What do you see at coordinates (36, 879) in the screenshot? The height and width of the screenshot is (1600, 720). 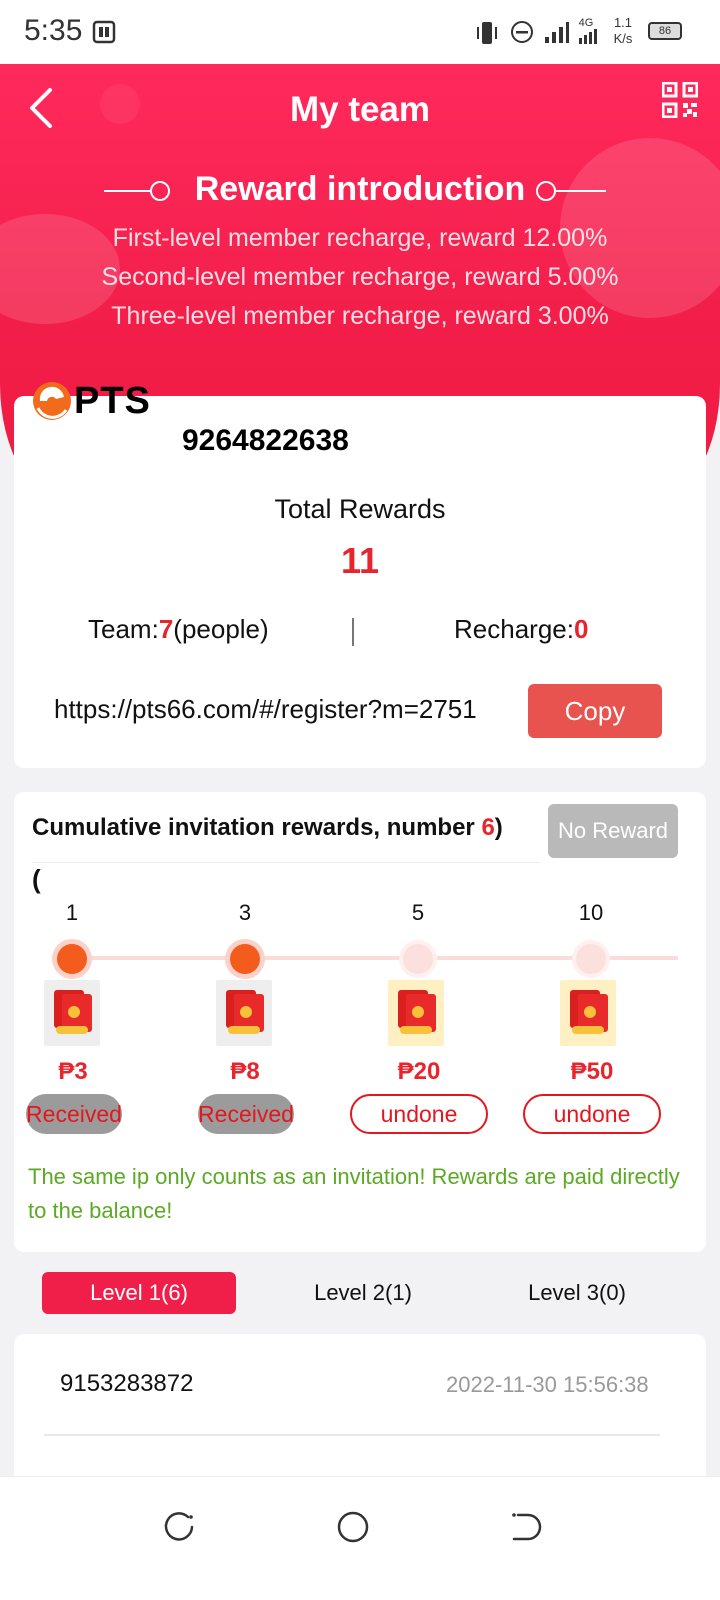 I see `invitation-paren: (` at bounding box center [36, 879].